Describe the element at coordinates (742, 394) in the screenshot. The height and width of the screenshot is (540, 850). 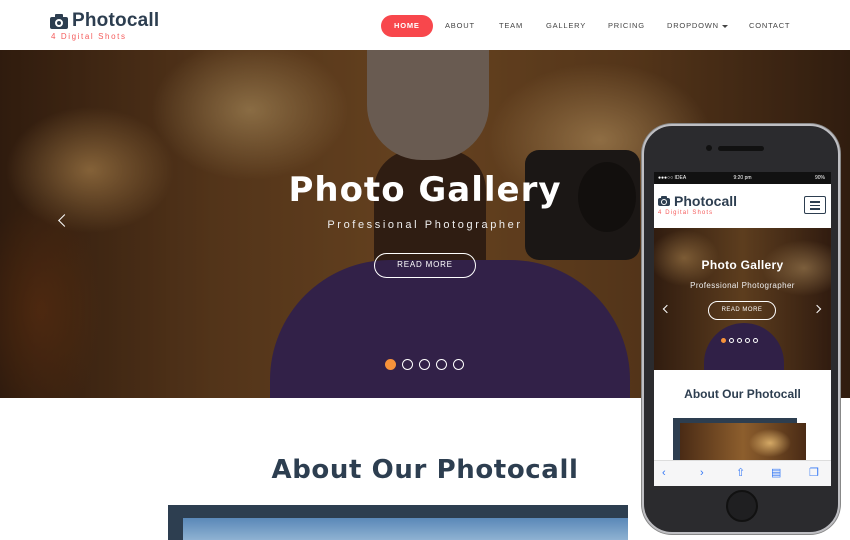
I see `mobile-about-title: About Our Photocall` at that location.